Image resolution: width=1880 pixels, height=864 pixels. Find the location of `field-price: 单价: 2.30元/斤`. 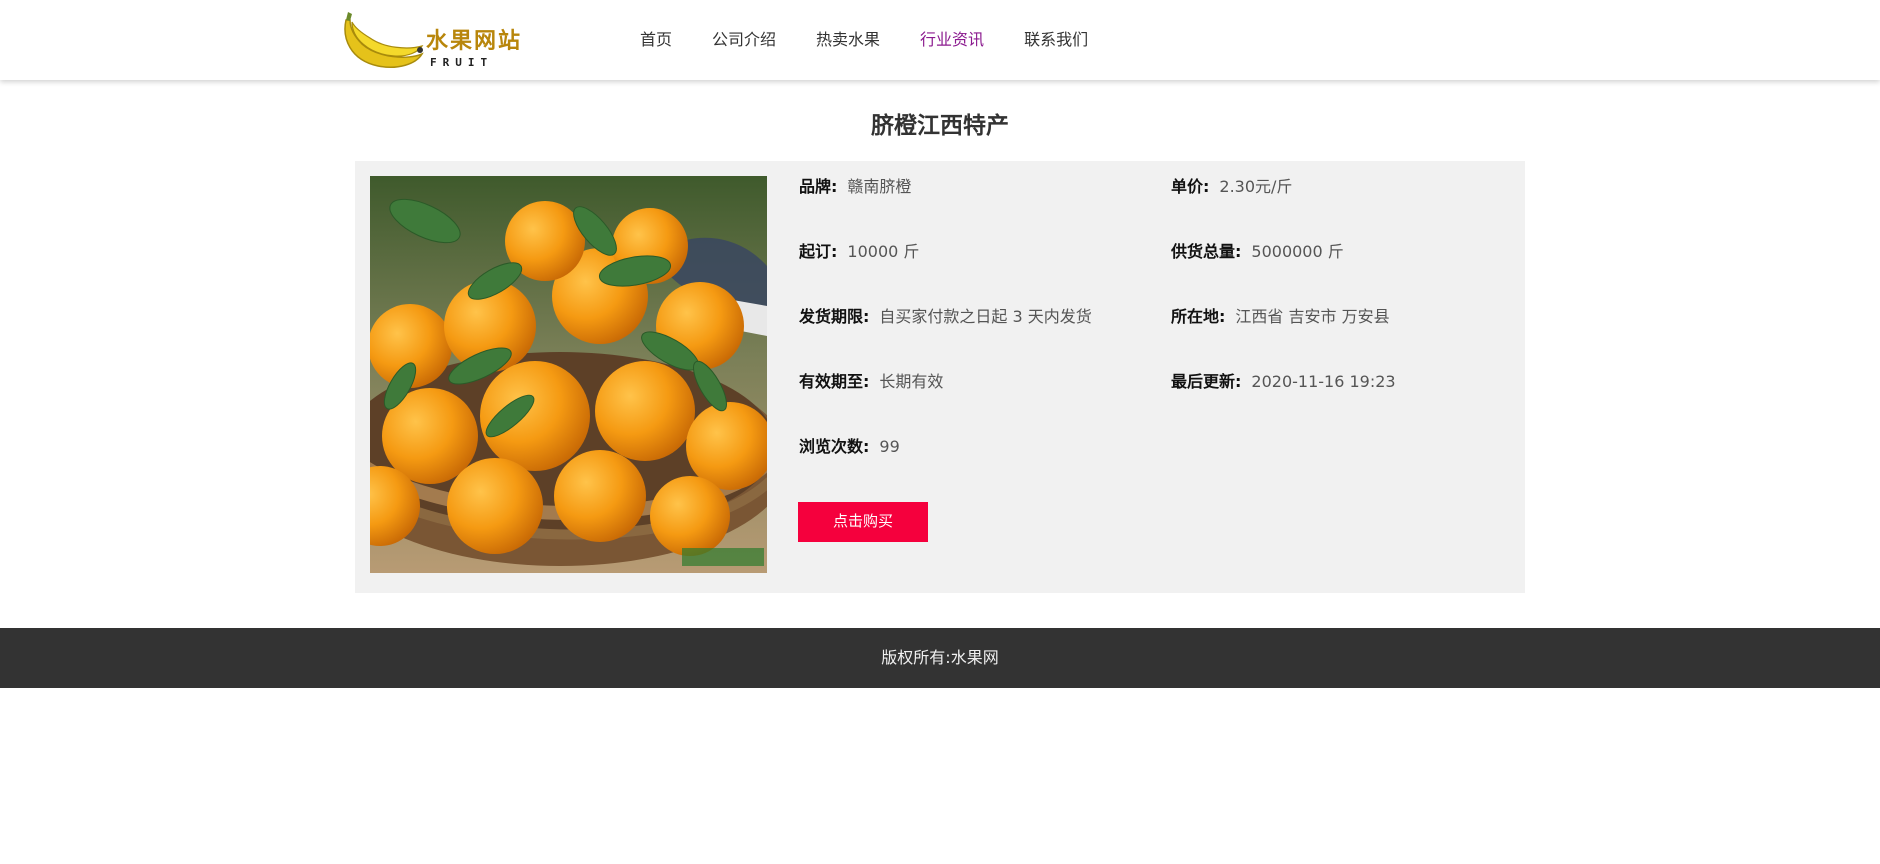

field-price: 单价: 2.30元/斤 is located at coordinates (1231, 187).